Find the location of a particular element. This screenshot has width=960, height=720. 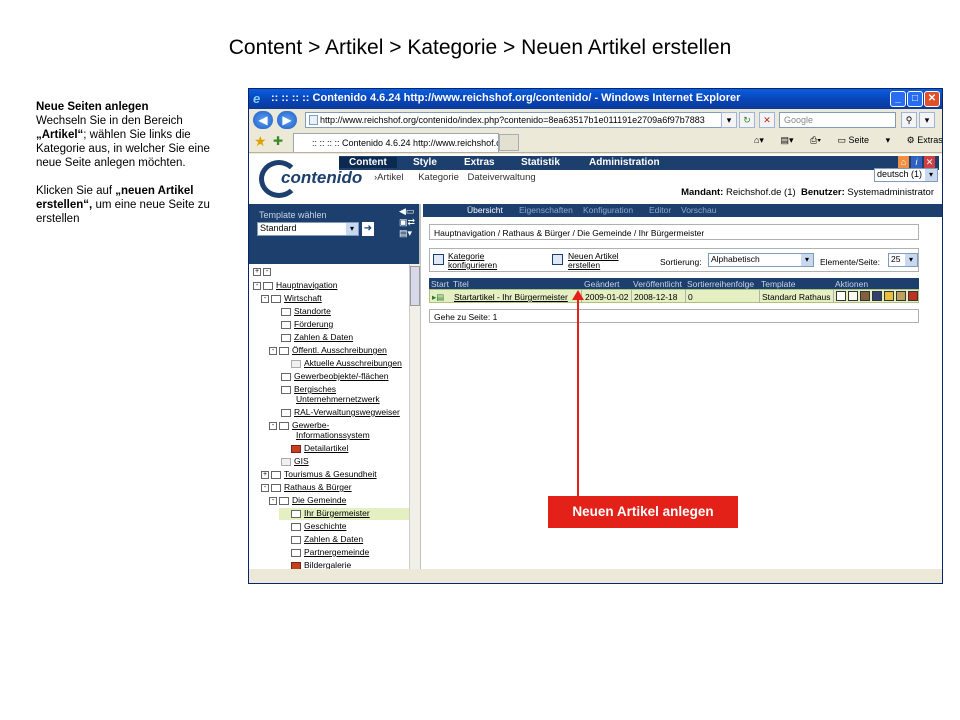

tree-item: Förderung is located at coordinates (301, 325).